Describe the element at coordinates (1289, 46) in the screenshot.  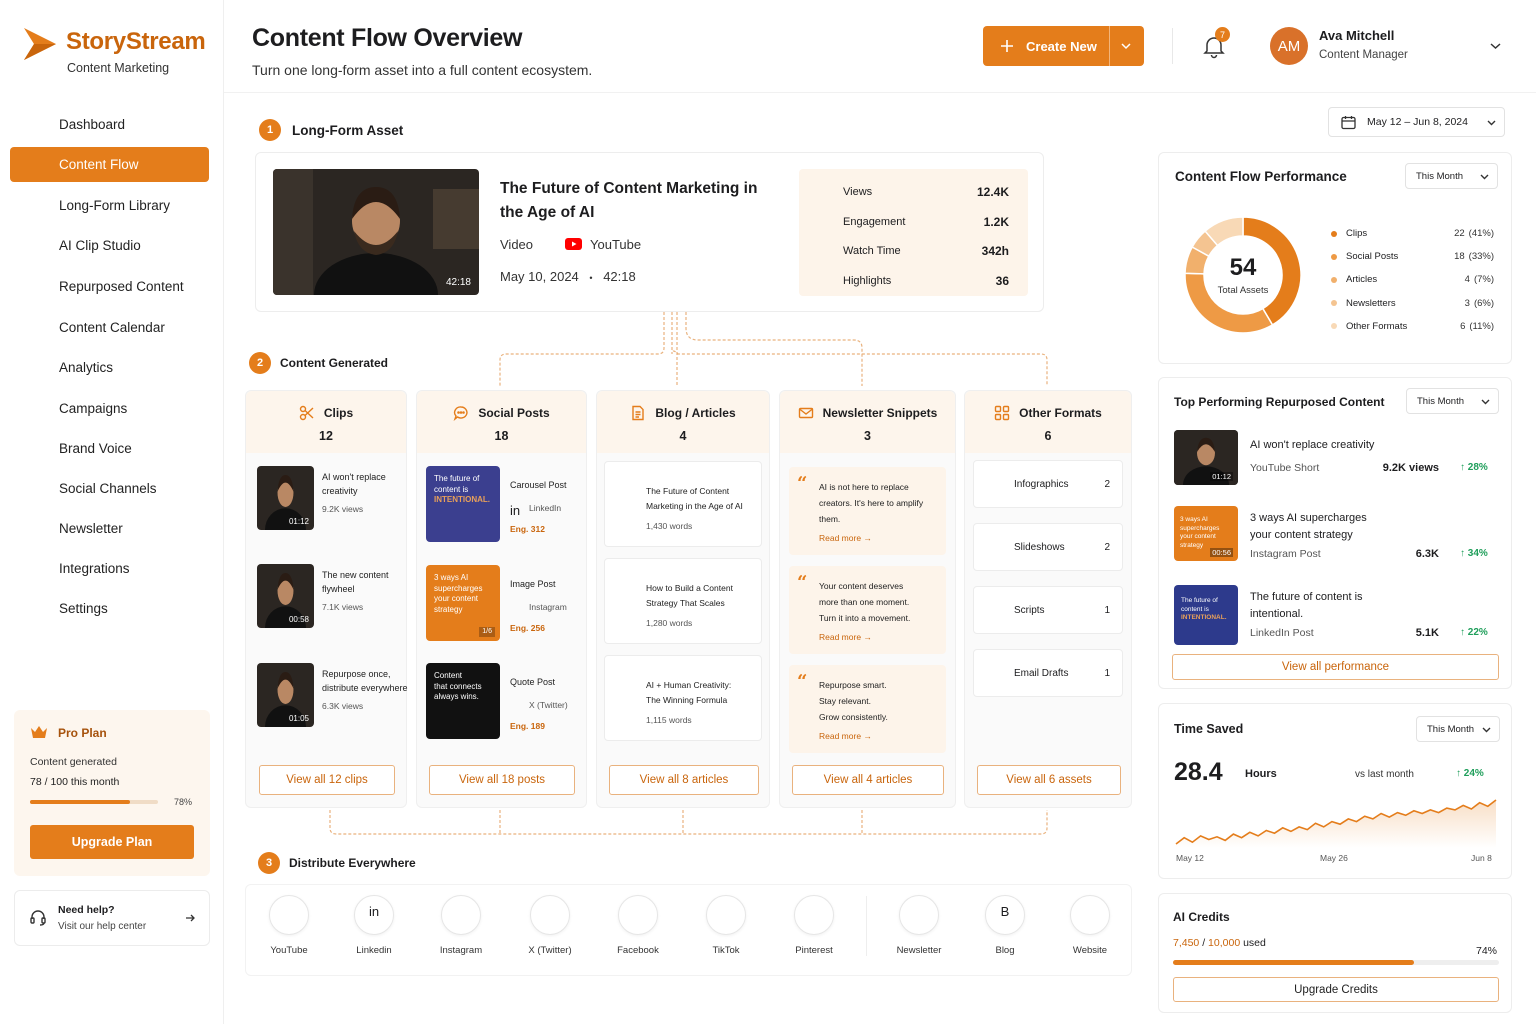
I see `avatar: AM` at that location.